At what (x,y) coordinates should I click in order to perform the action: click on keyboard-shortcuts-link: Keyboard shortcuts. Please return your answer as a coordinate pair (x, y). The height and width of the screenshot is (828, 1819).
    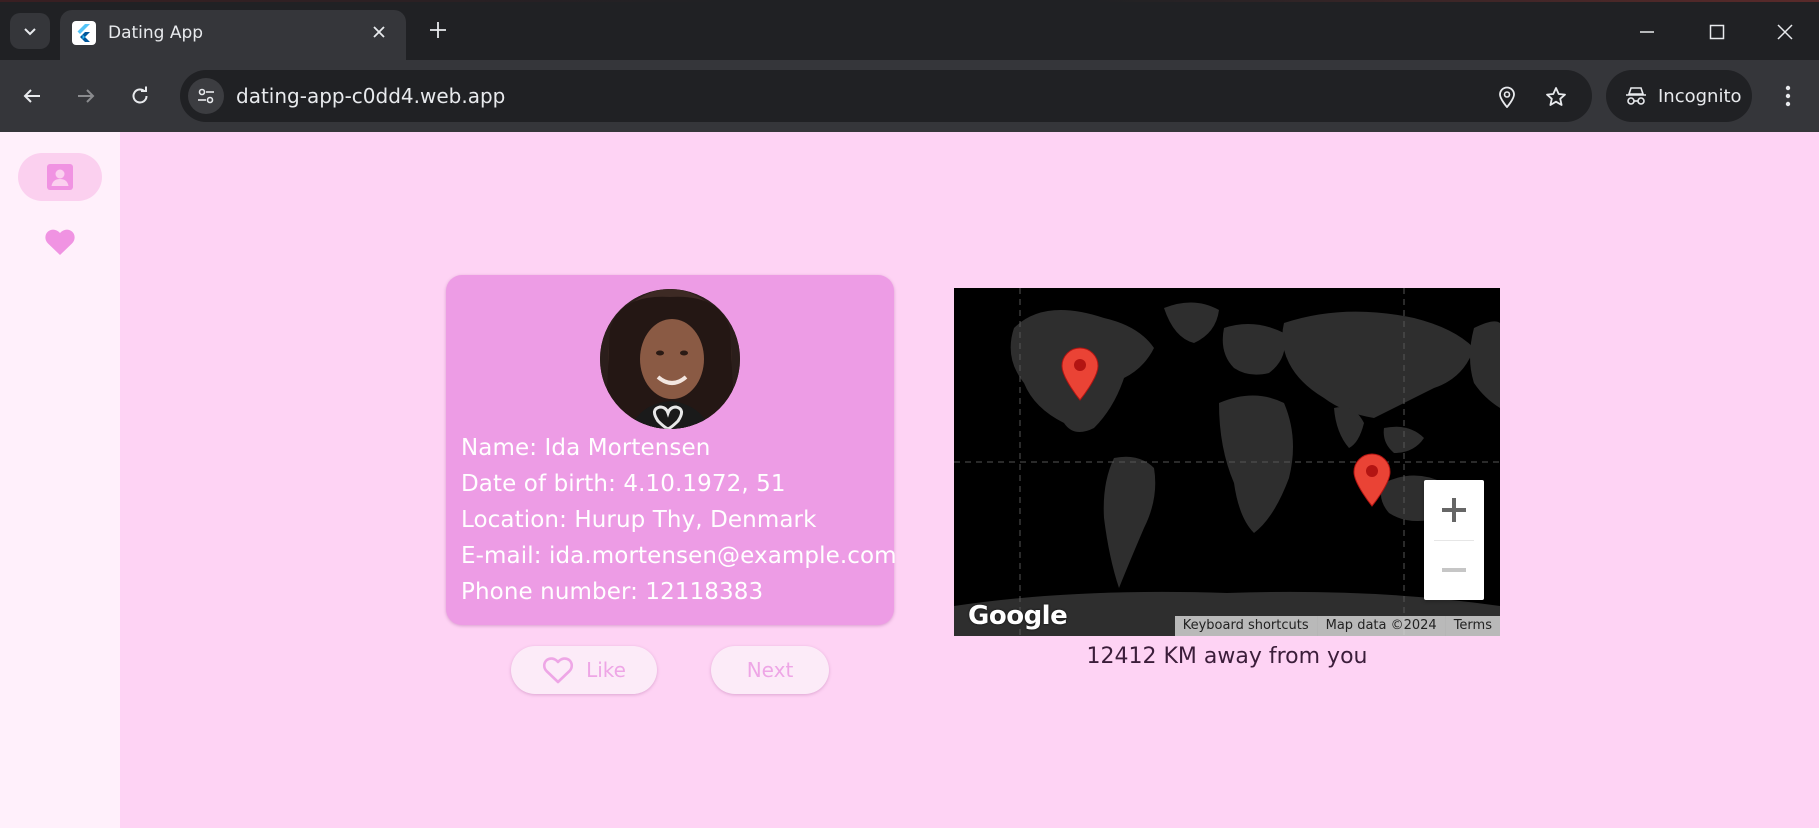
    Looking at the image, I should click on (1246, 626).